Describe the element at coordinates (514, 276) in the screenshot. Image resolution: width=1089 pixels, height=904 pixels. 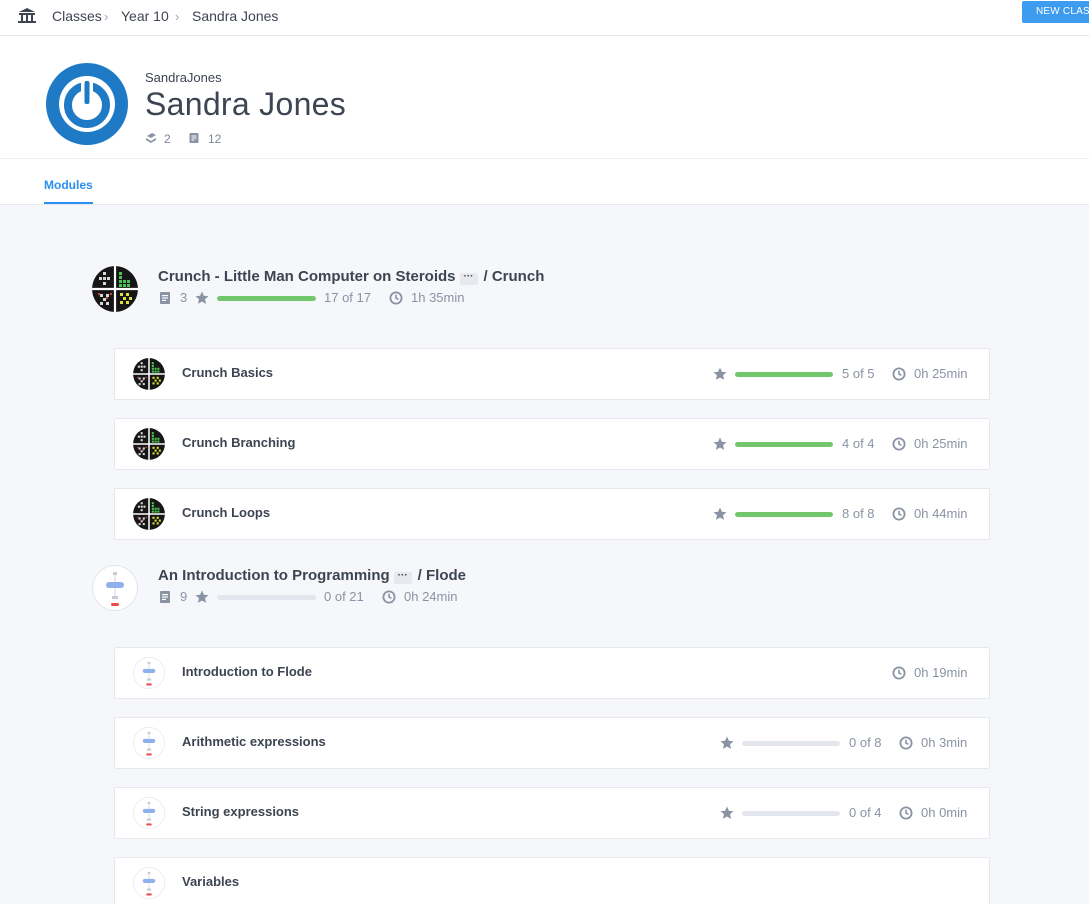
I see `module-subject: / Crunch` at that location.